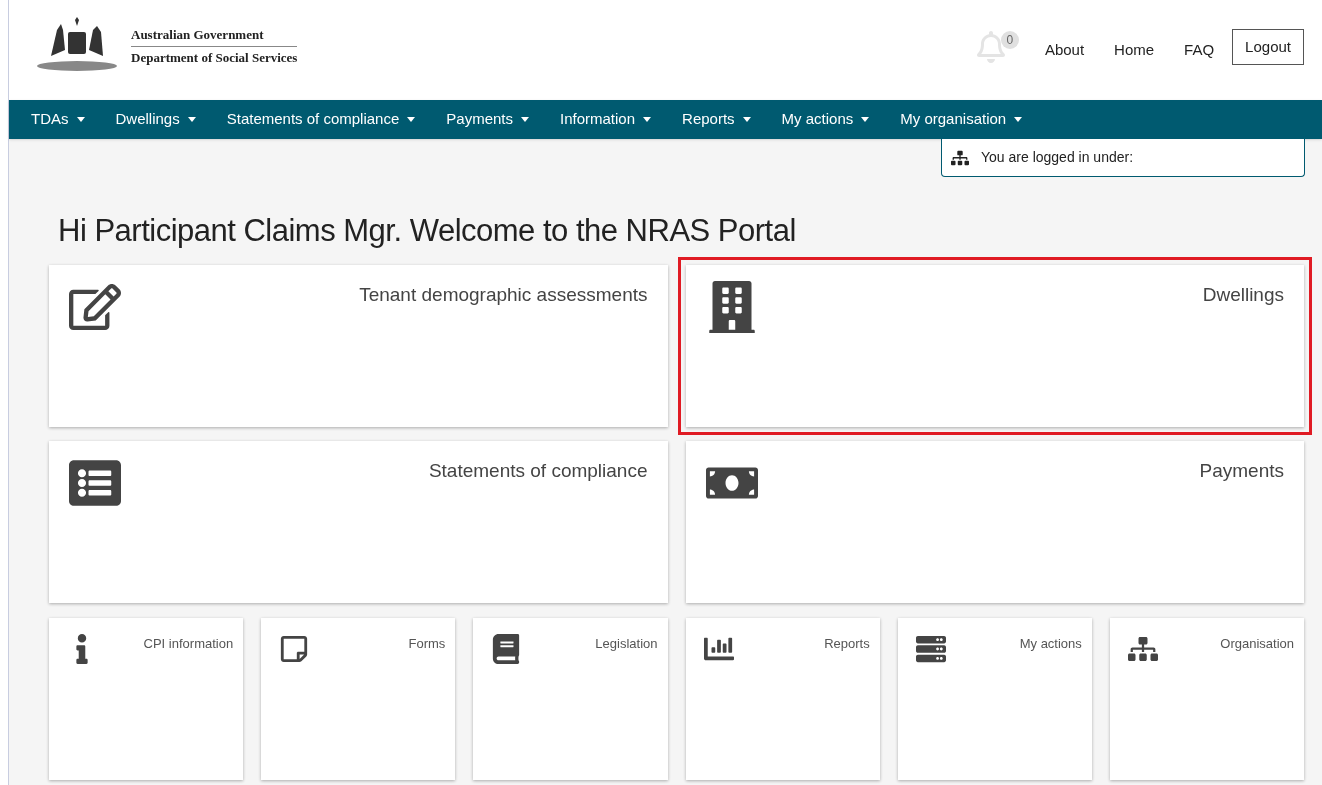  I want to click on book-icon, so click(506, 649).